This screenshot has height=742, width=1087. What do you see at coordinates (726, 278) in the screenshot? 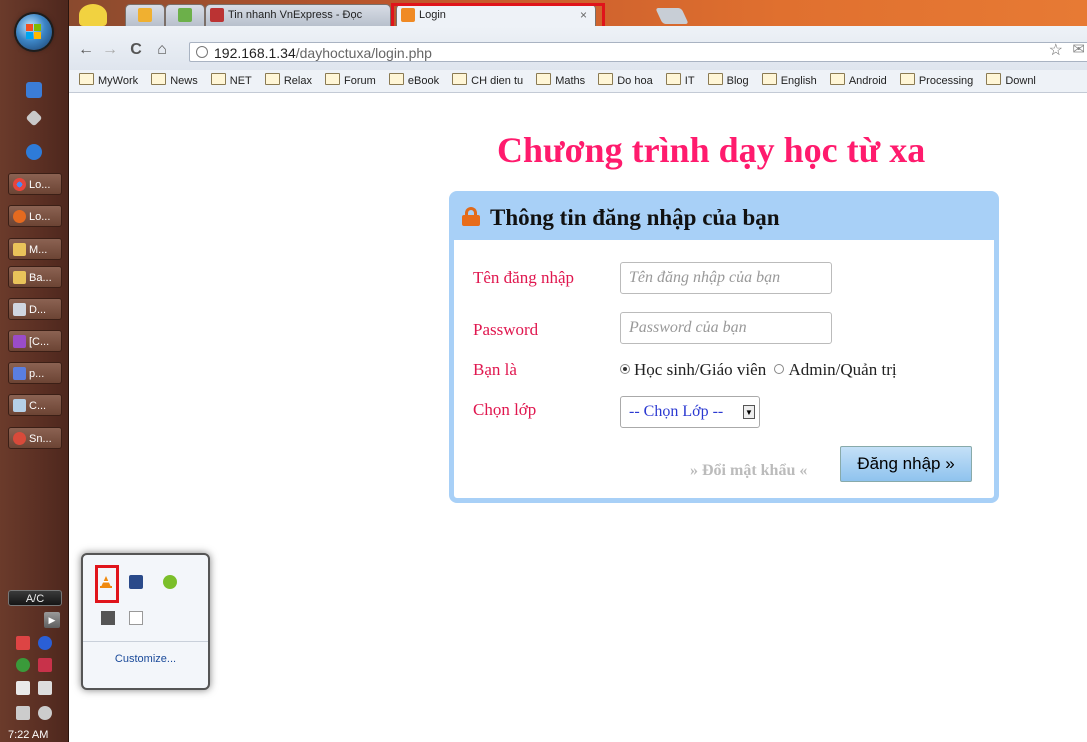
I see `username-input: Tên đăng nhập của bạn` at bounding box center [726, 278].